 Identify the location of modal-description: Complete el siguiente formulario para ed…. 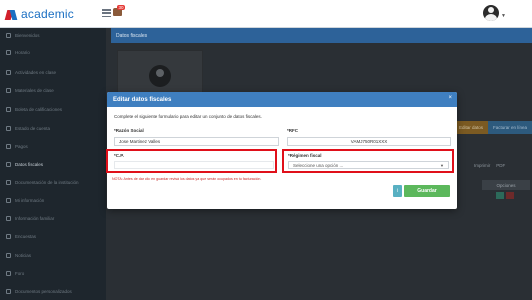
(188, 116).